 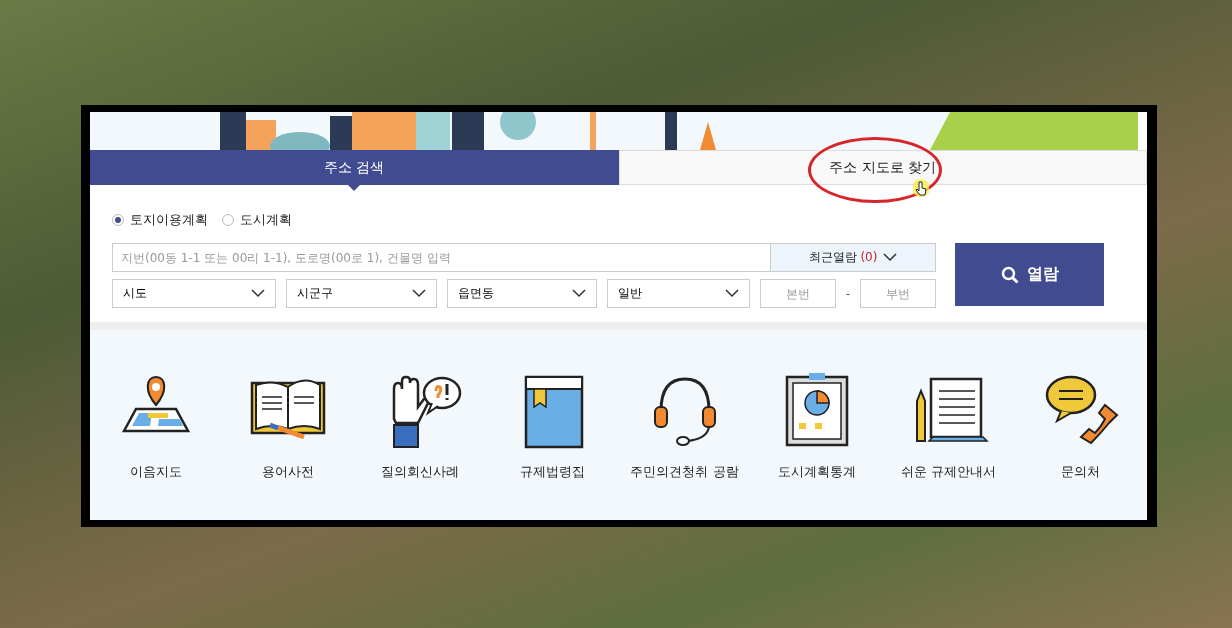 What do you see at coordinates (194, 293) in the screenshot?
I see `dropdown: 시도` at bounding box center [194, 293].